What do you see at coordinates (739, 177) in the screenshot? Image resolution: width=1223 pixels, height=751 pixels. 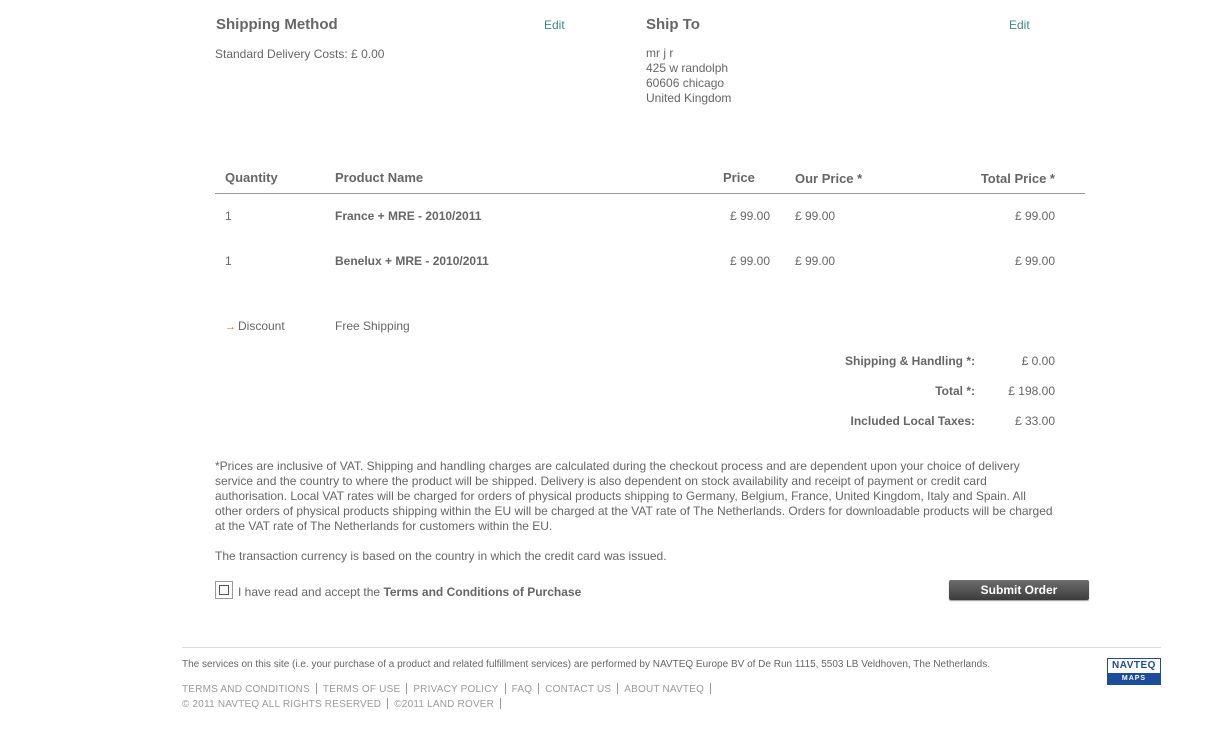 I see `column-header-price: Price` at bounding box center [739, 177].